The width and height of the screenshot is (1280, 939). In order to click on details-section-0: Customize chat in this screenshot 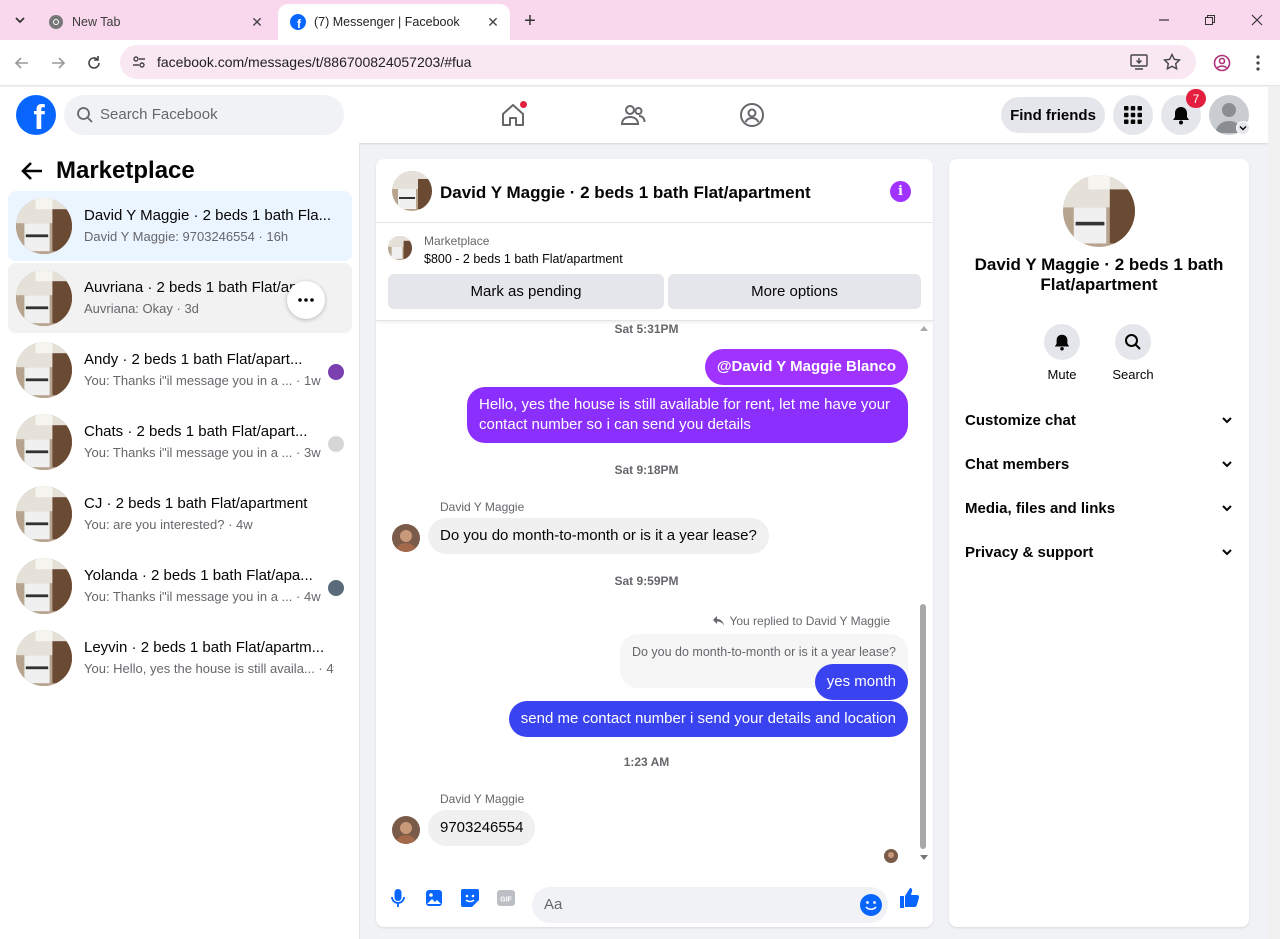, I will do `click(1099, 420)`.